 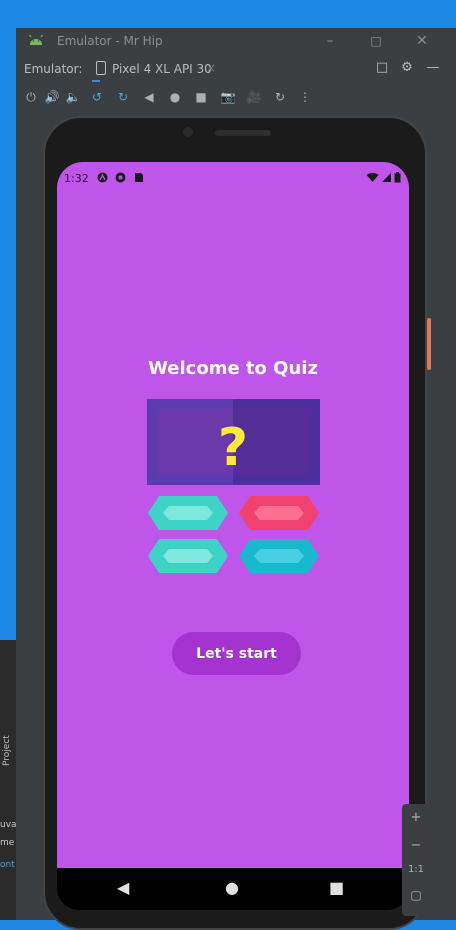 What do you see at coordinates (8, 825) in the screenshot?
I see `ide-text-fragment: uva` at bounding box center [8, 825].